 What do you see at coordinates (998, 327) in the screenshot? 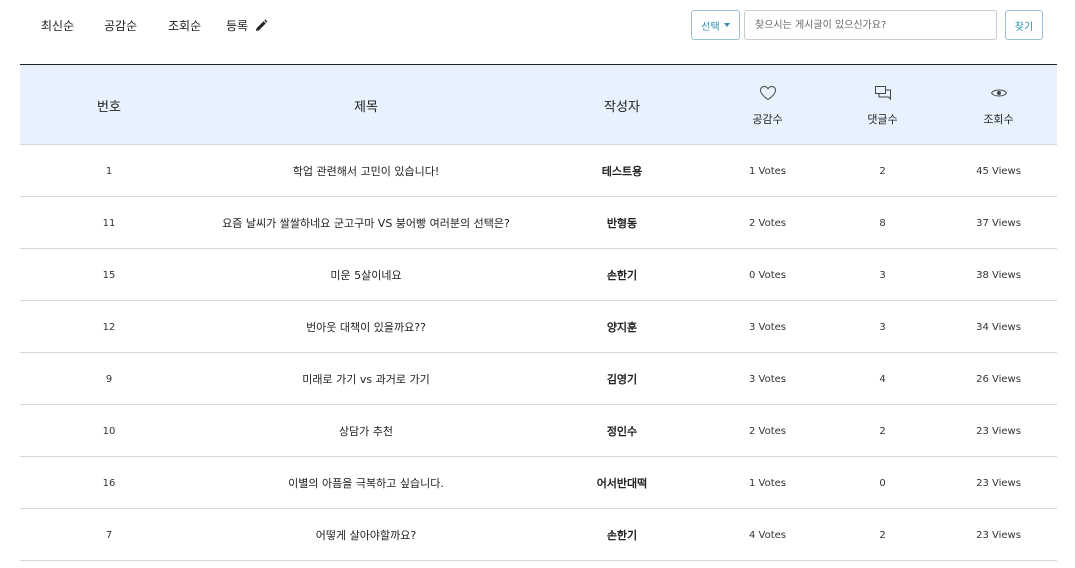
I see `row-views: 34 Views` at bounding box center [998, 327].